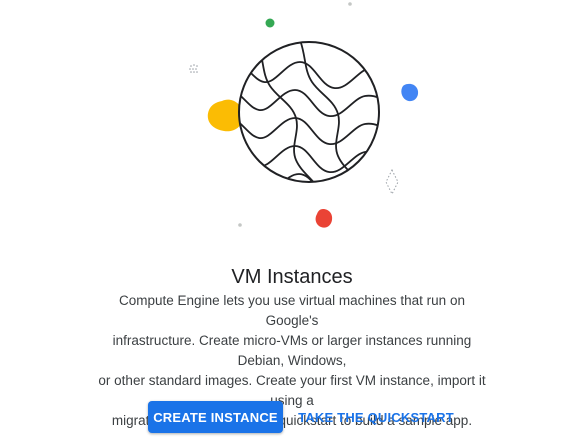  Describe the element at coordinates (392, 182) in the screenshot. I see `dotted-diamond-icon` at that location.